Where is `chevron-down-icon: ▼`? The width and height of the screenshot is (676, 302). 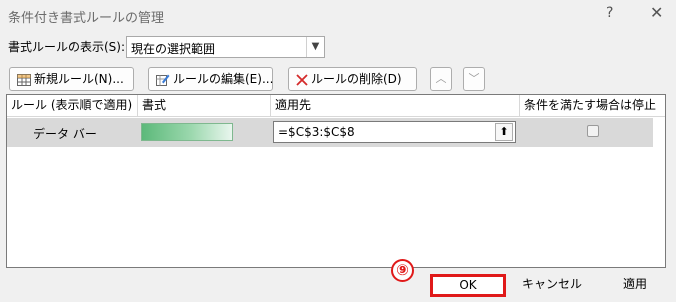 chevron-down-icon: ▼ is located at coordinates (315, 47).